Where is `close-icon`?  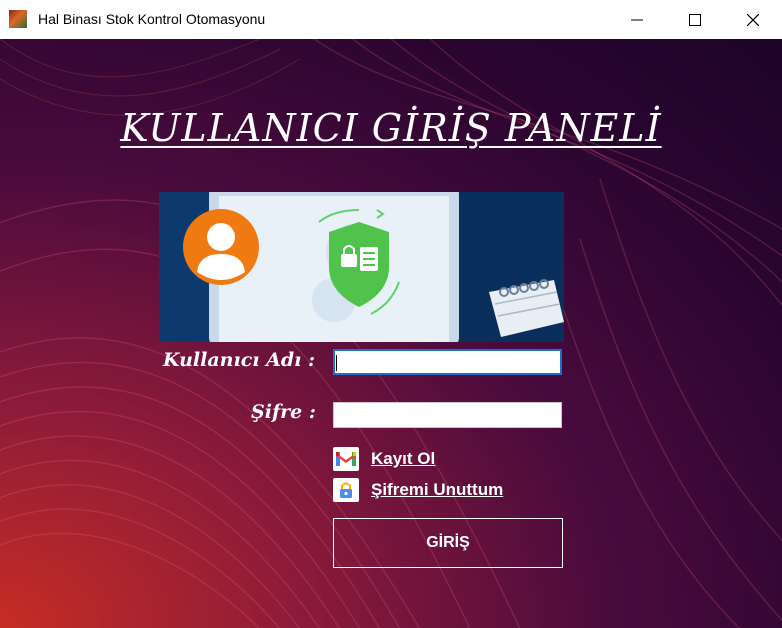 close-icon is located at coordinates (753, 19).